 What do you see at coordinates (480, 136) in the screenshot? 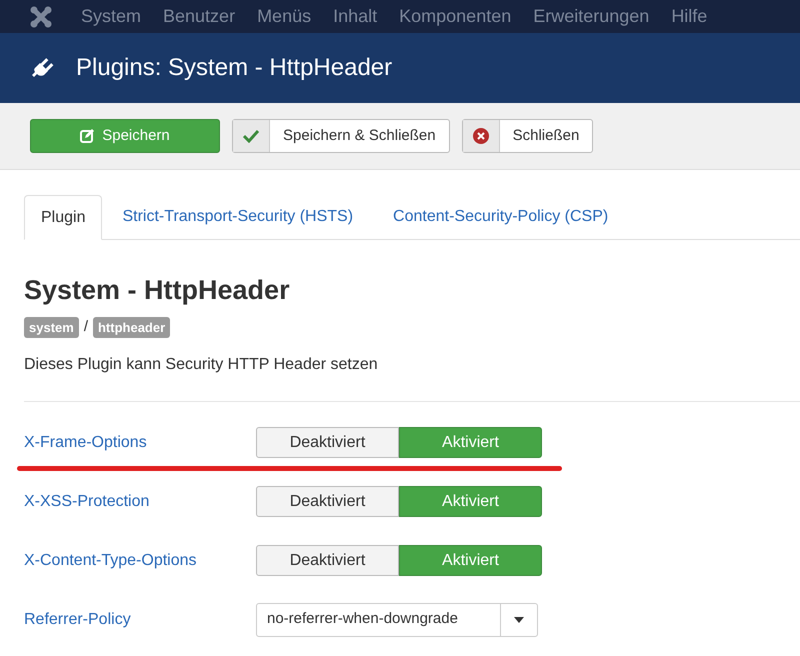
I see `close-icon` at bounding box center [480, 136].